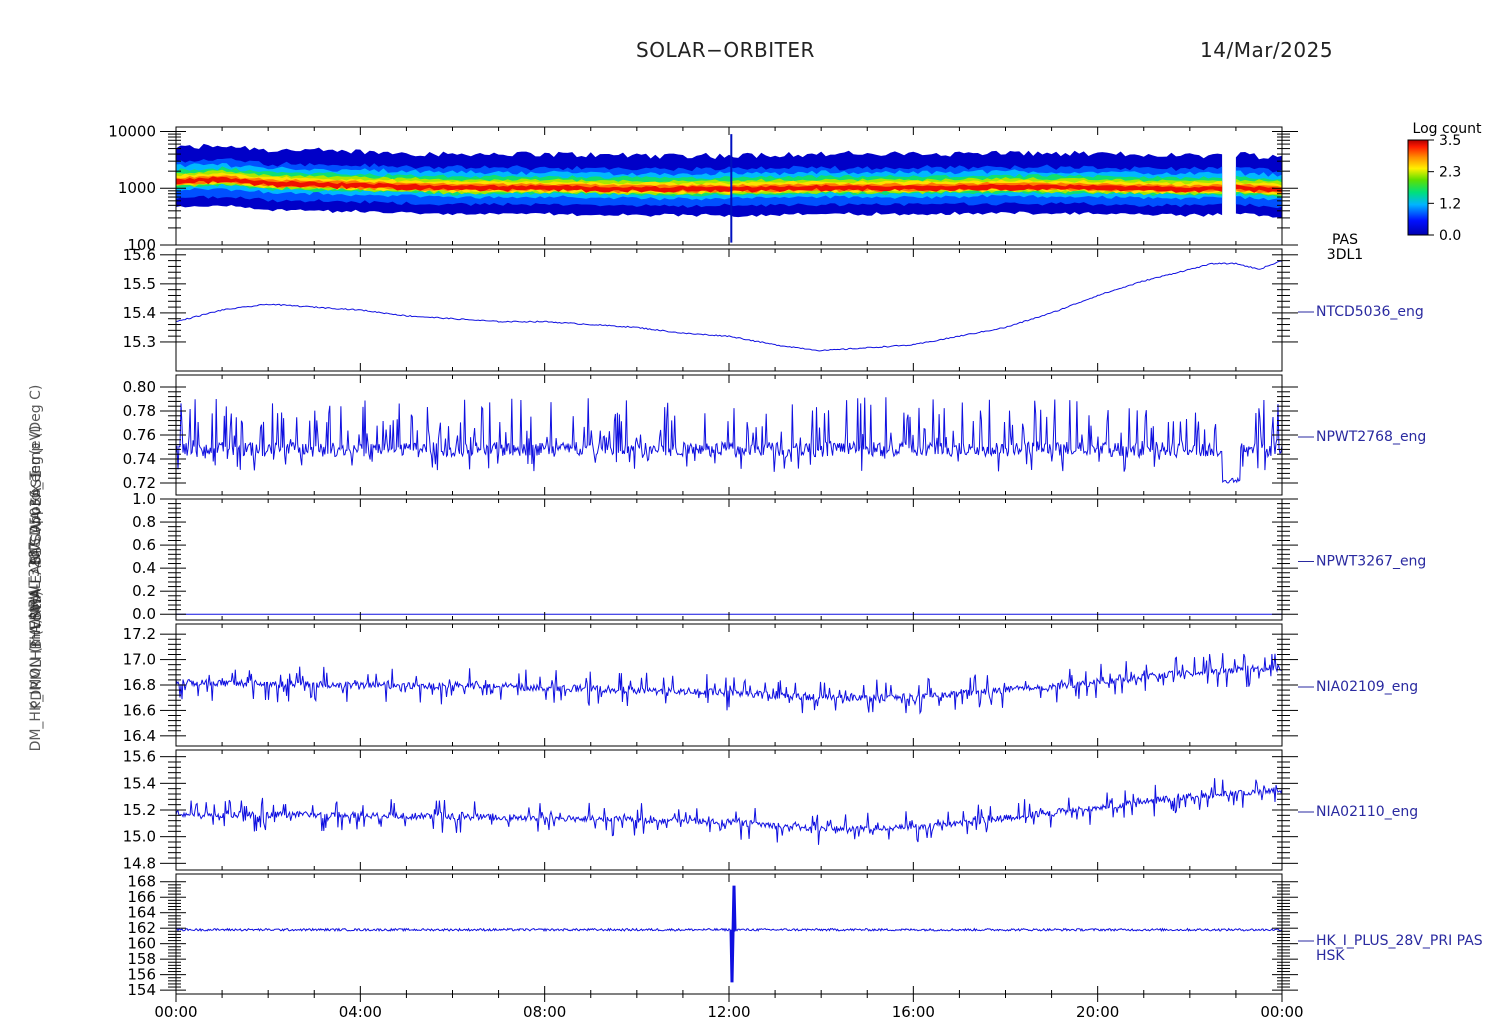  I want to click on x-tick-label: 04:00, so click(360, 1011).